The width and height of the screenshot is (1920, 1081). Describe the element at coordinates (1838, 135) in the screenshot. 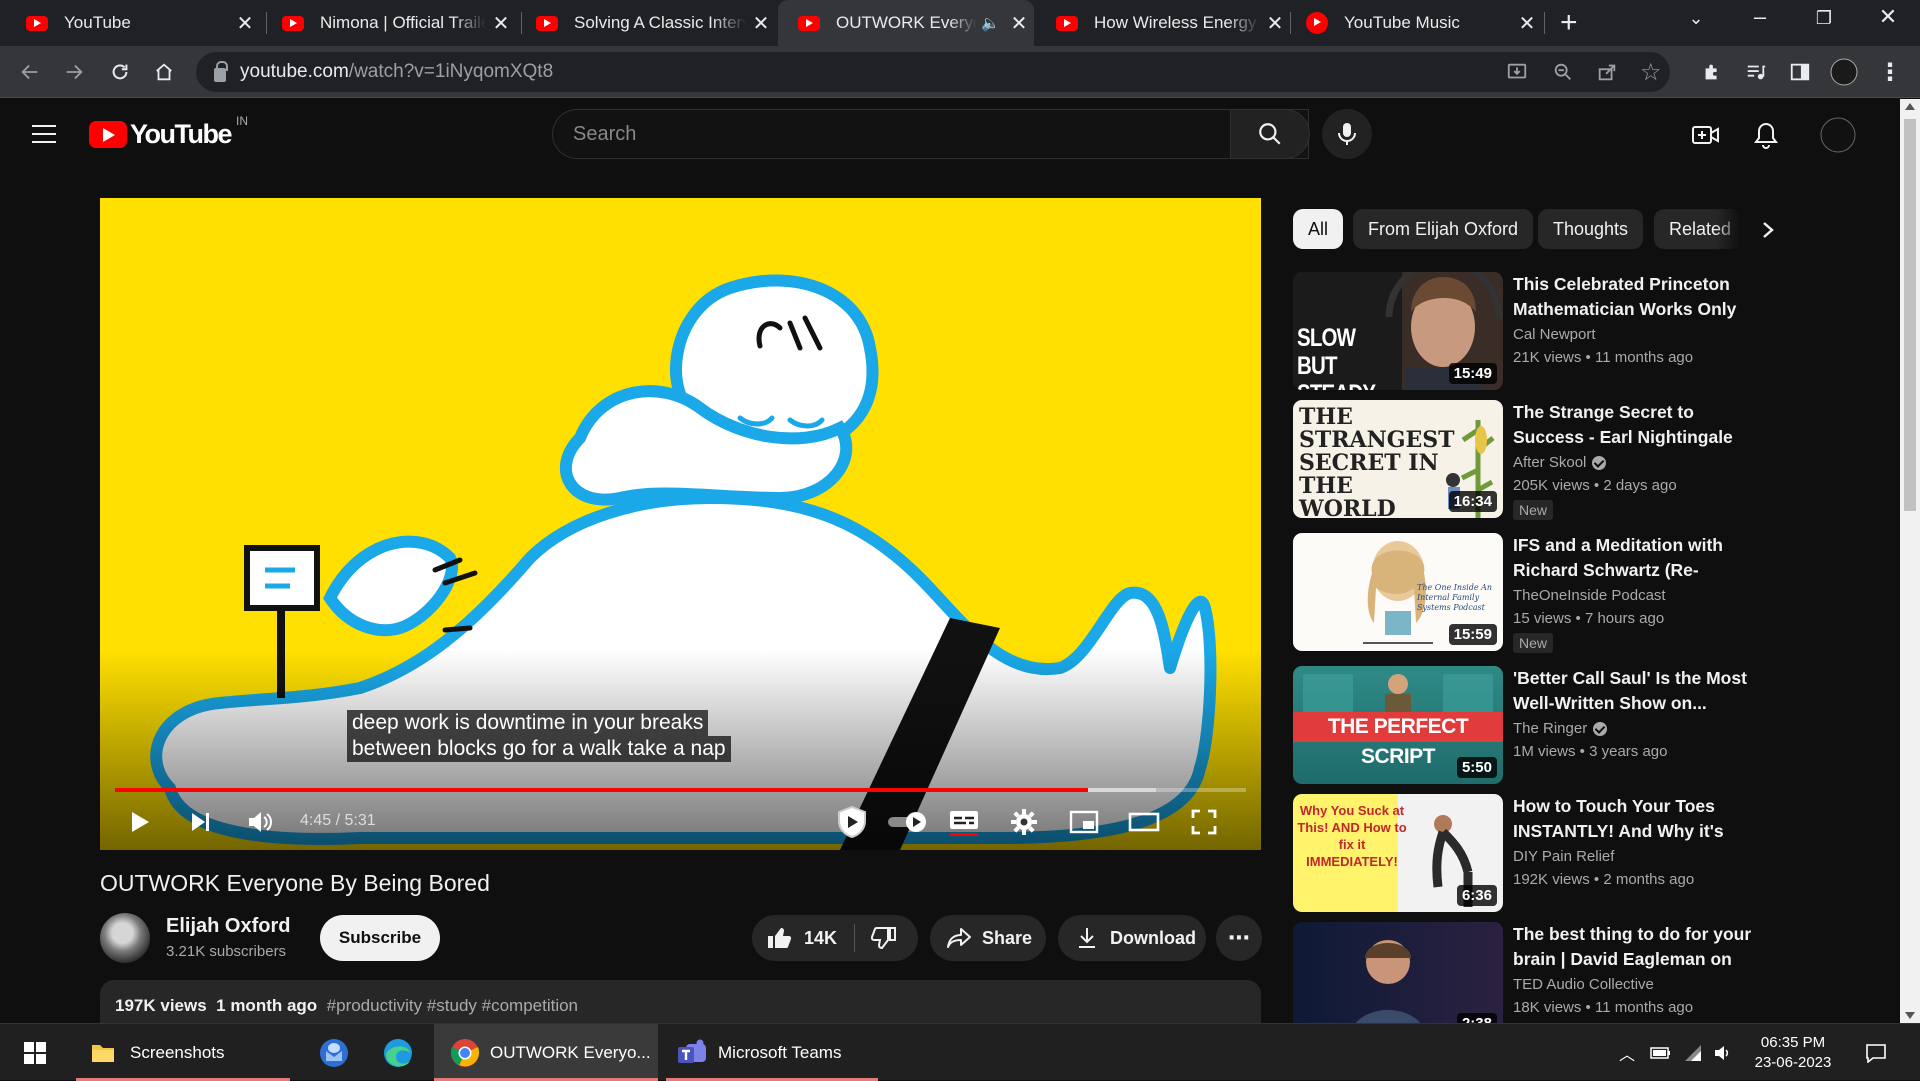

I see `account-avatar-icon` at that location.